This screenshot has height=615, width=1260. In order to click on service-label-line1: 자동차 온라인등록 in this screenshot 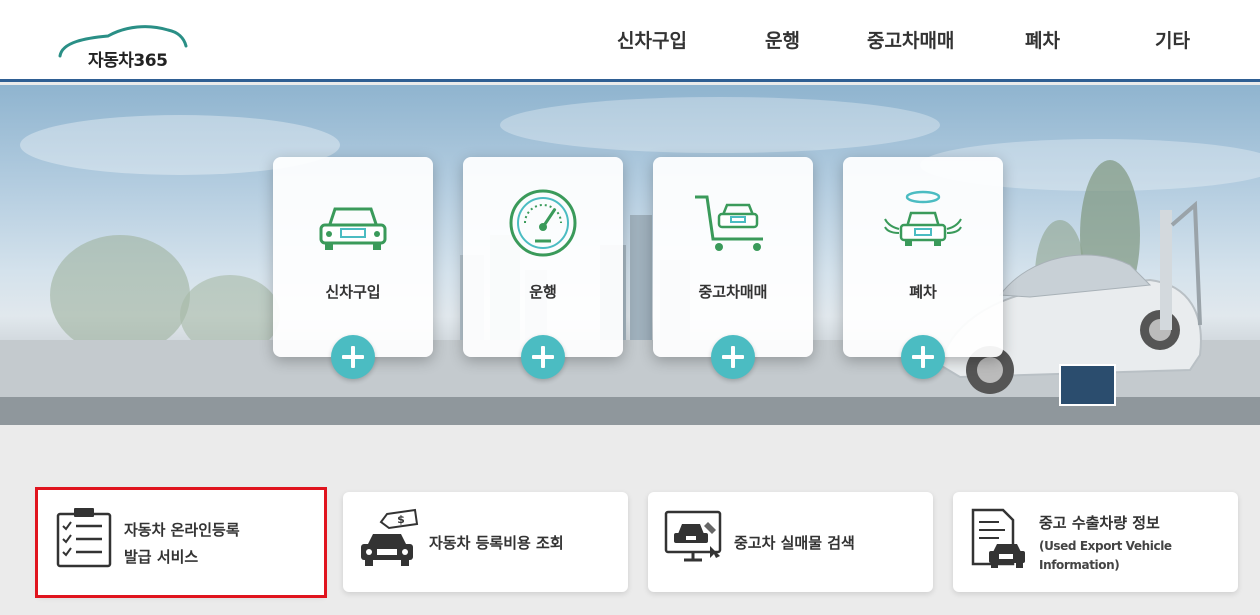, I will do `click(182, 530)`.